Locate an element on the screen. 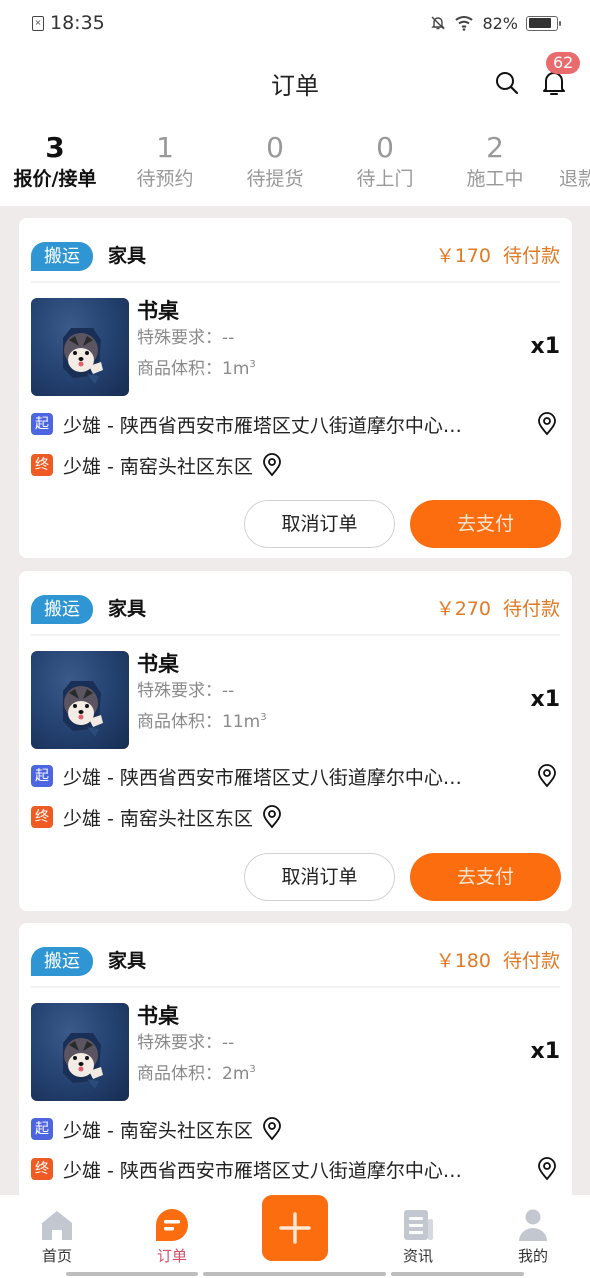  volume-value: 11m is located at coordinates (241, 722).